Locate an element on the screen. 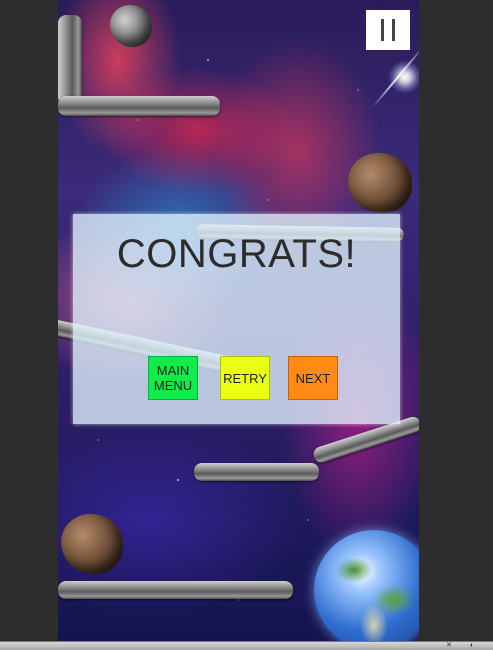  sparkle-icon is located at coordinates (403, 77).